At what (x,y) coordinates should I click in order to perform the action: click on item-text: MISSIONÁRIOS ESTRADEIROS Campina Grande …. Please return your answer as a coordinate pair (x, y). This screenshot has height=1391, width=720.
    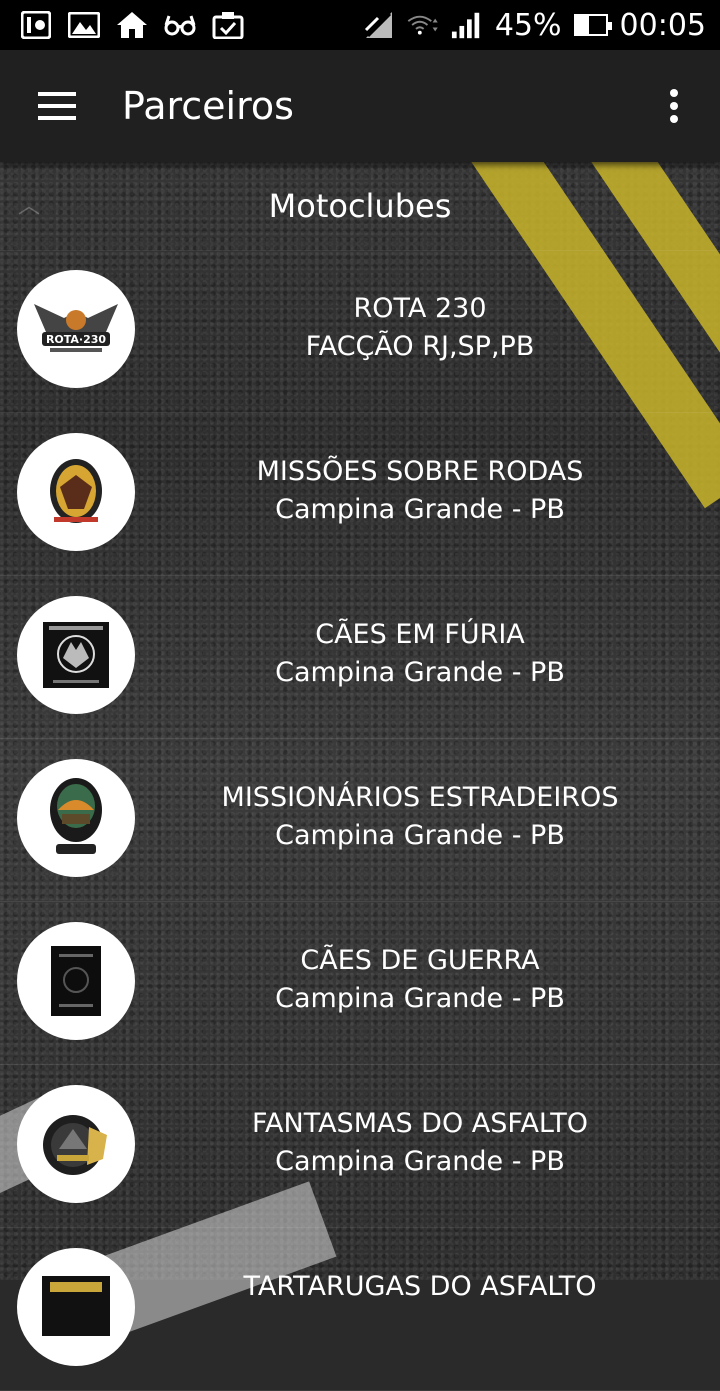
    Looking at the image, I should click on (420, 817).